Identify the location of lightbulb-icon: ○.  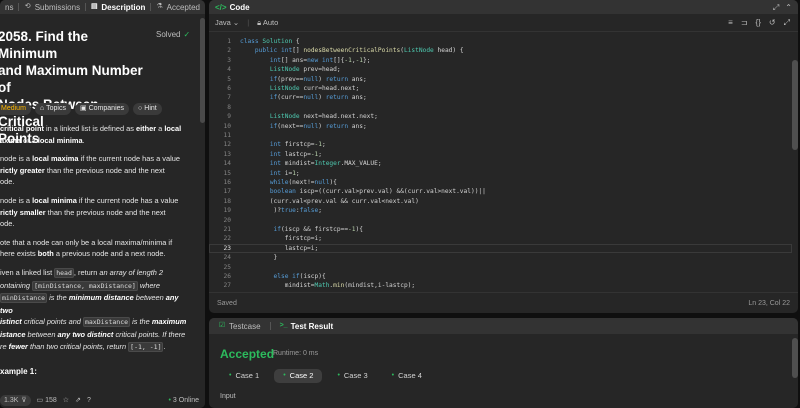
(140, 108).